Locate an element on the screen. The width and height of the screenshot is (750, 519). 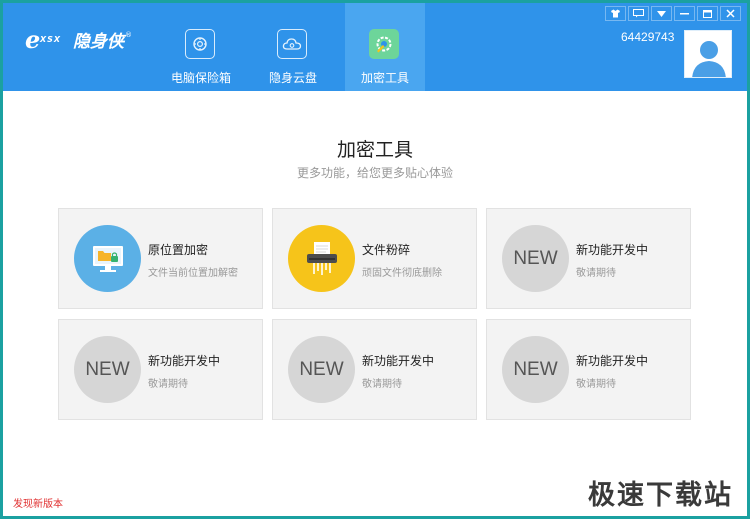
tab-label: 加密工具 is located at coordinates (384, 78).